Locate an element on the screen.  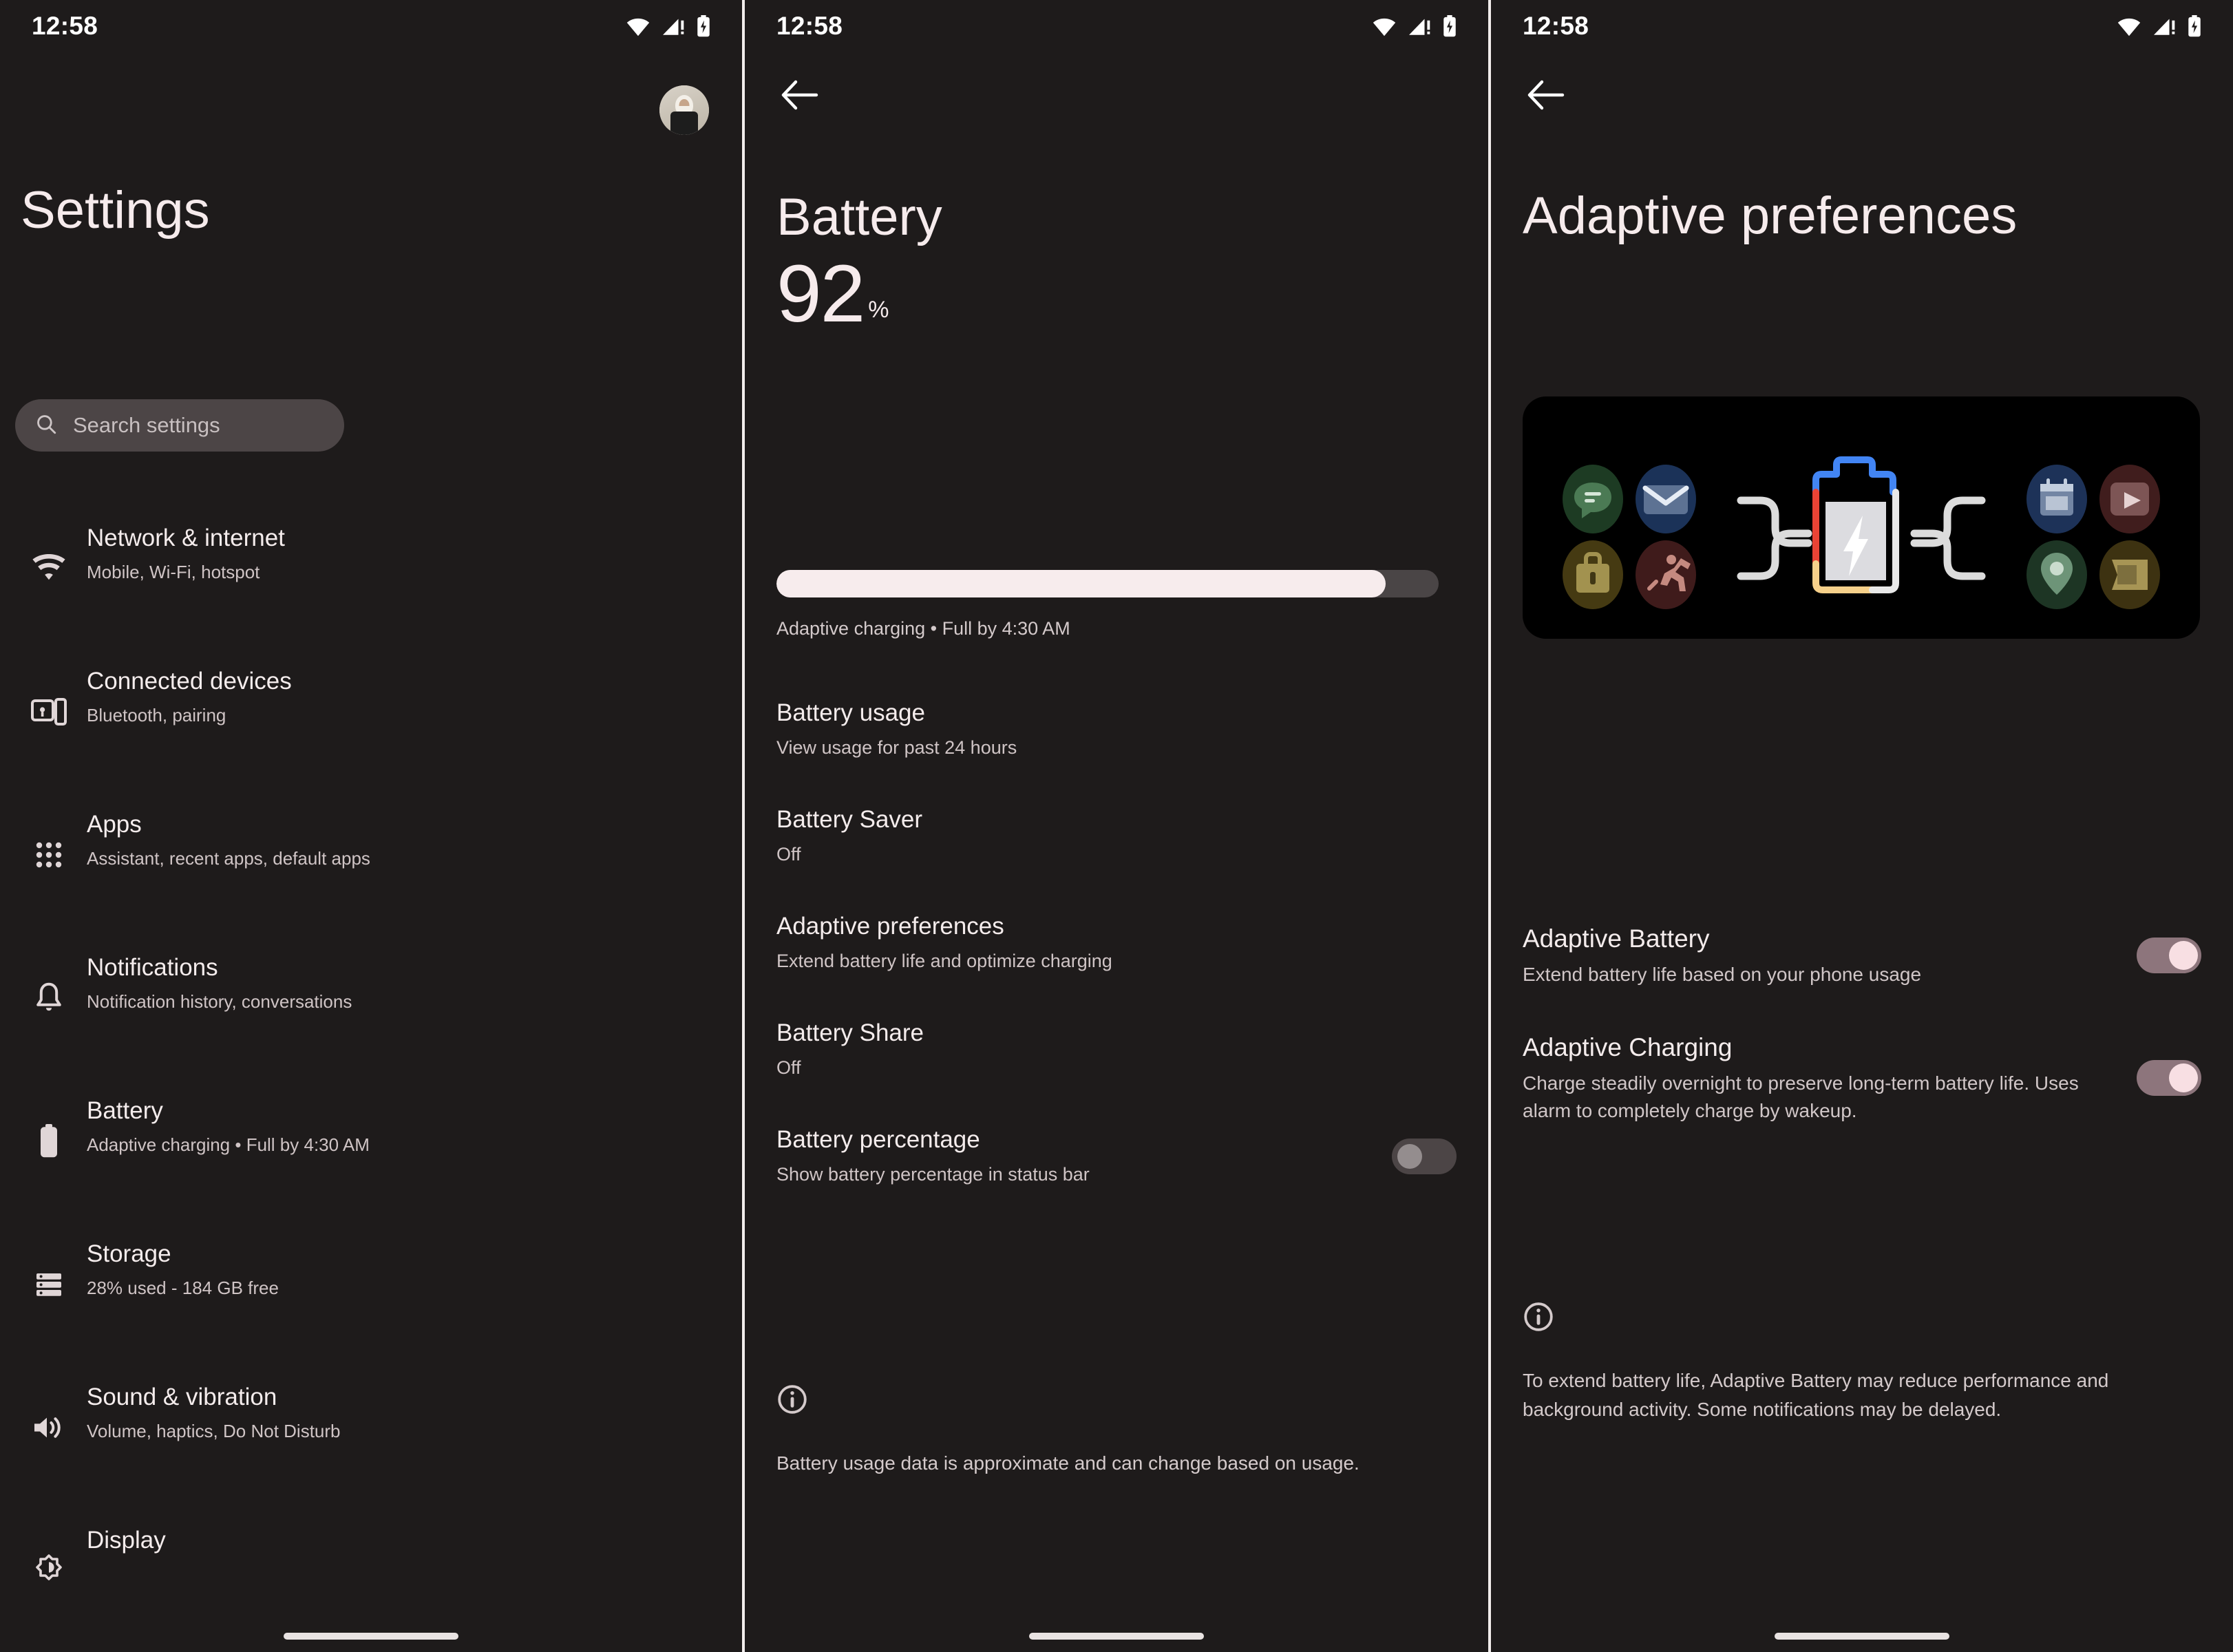
sidebar-item-subtitle: Notification history, conversations is located at coordinates (219, 1002).